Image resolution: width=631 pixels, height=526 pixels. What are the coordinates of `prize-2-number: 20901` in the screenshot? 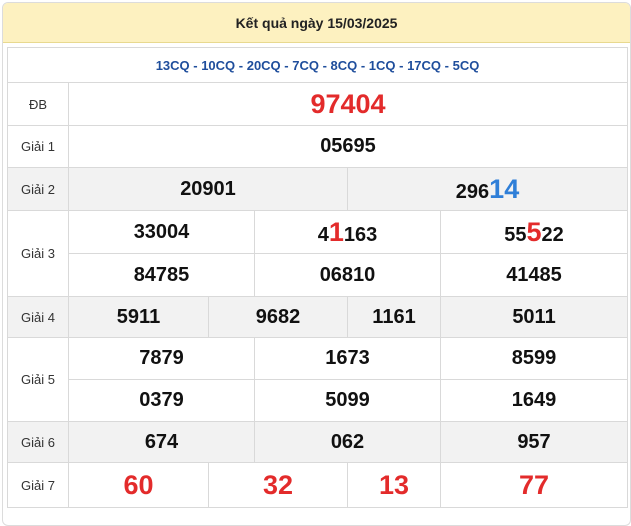 It's located at (208, 189).